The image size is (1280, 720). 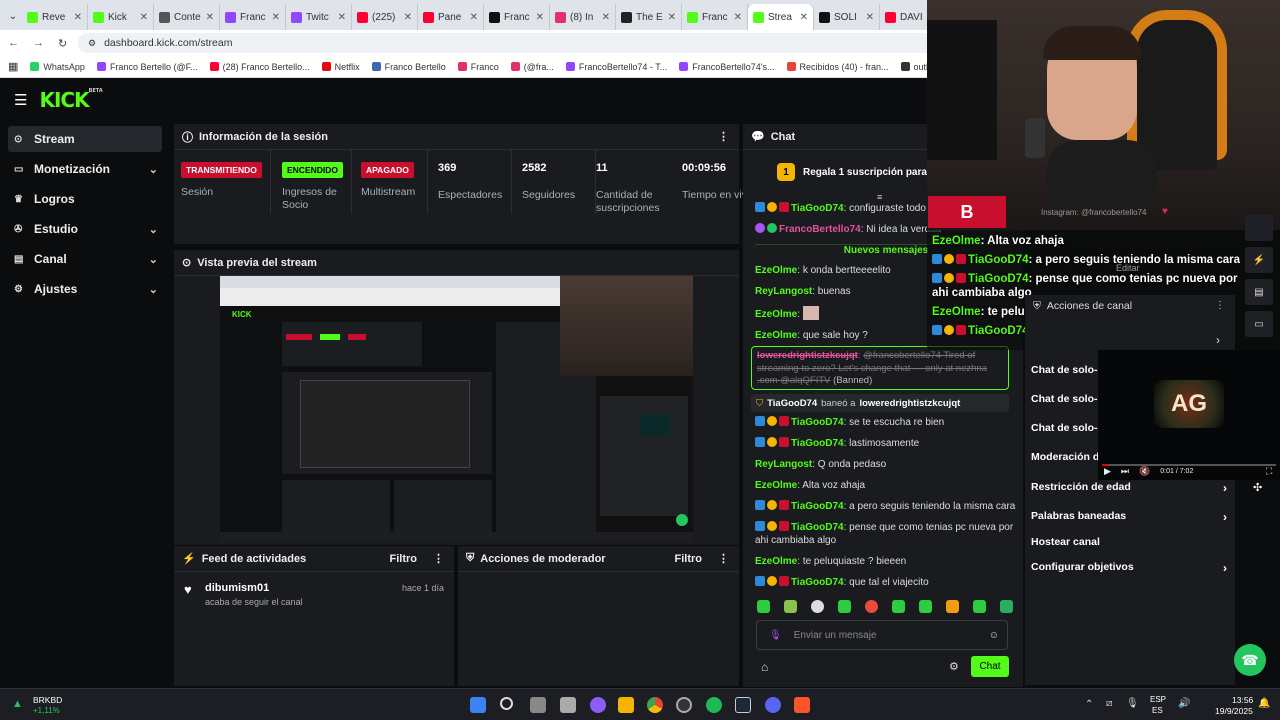 What do you see at coordinates (340, 67) in the screenshot?
I see `bookmark-item: Netflix` at bounding box center [340, 67].